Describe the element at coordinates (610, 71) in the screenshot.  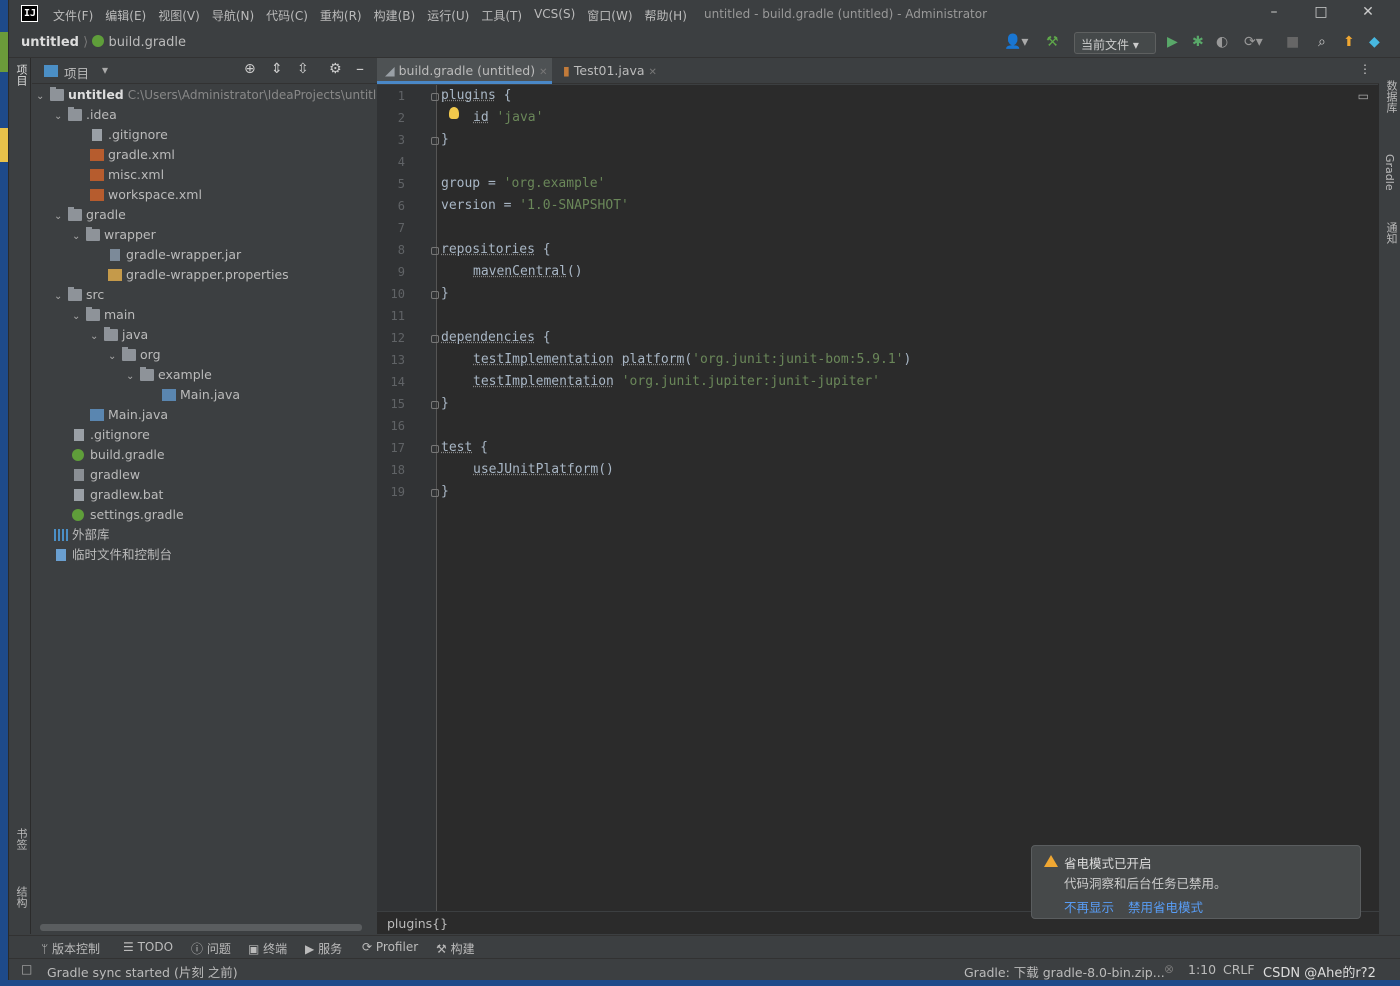
I see `tab-test01-java: ▮ Test01.java ✕` at that location.